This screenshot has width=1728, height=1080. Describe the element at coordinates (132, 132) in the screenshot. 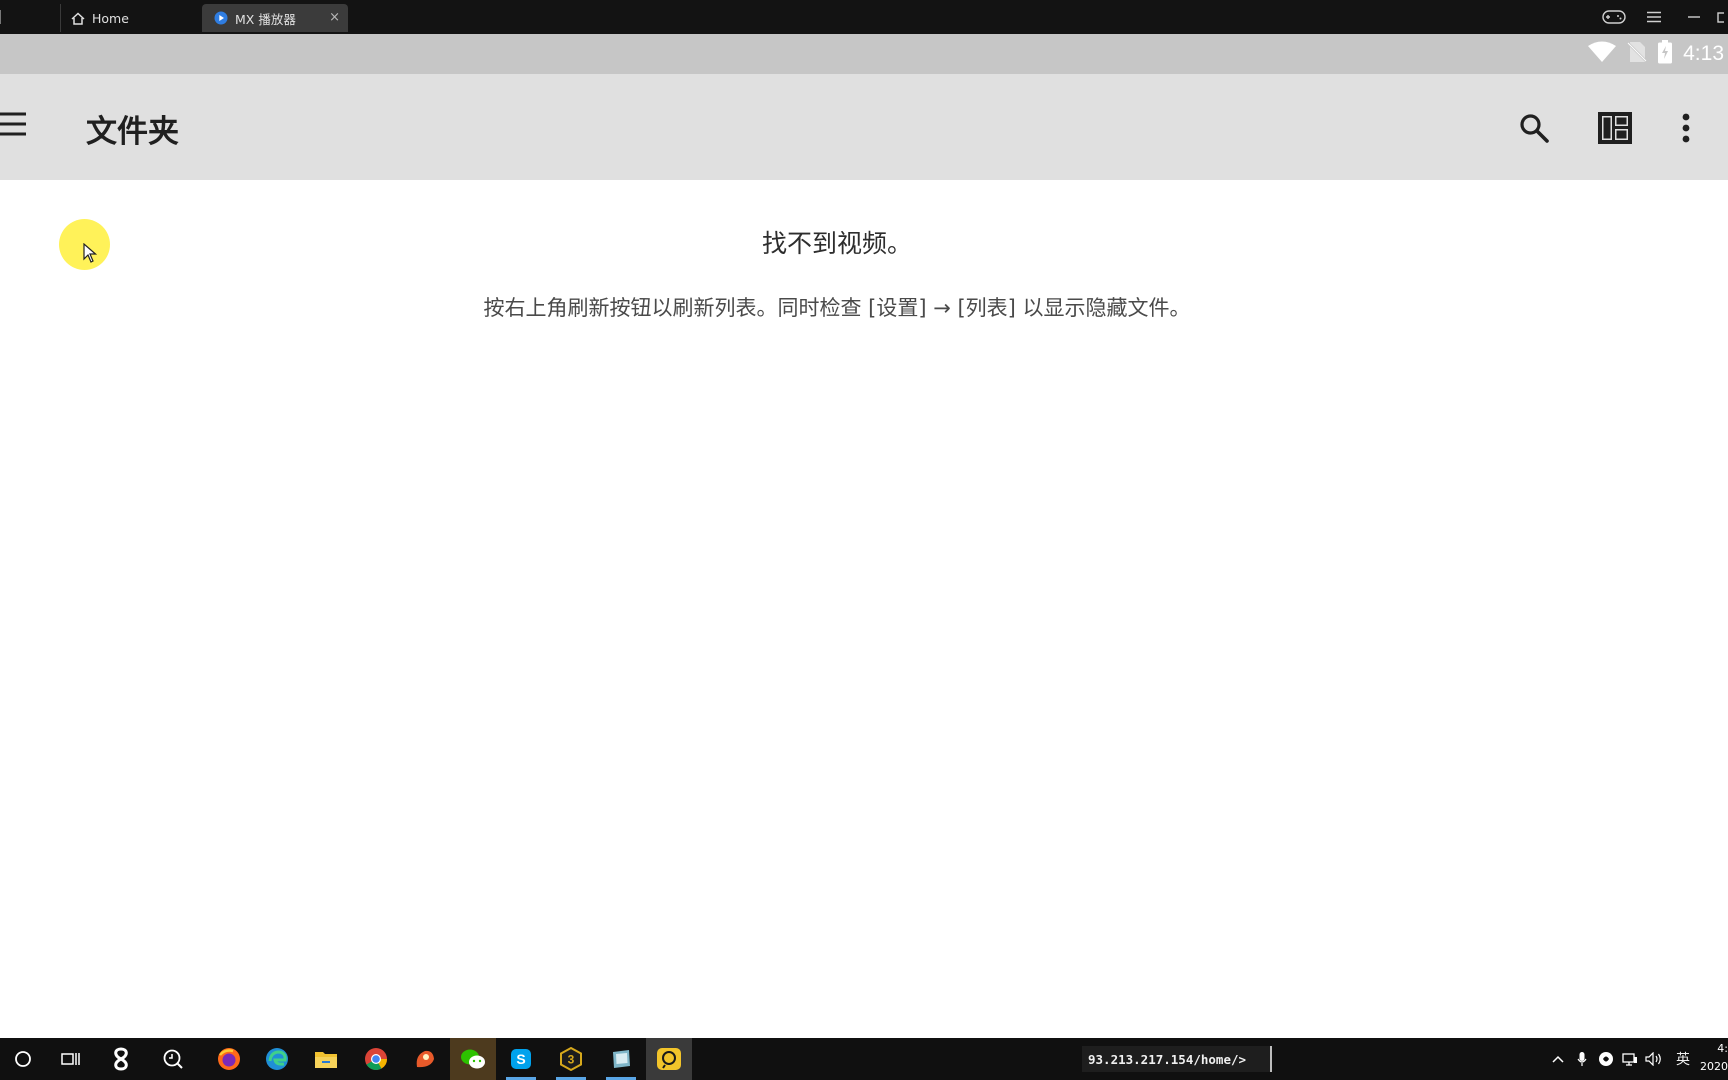

I see `page-title: 文件夹` at that location.